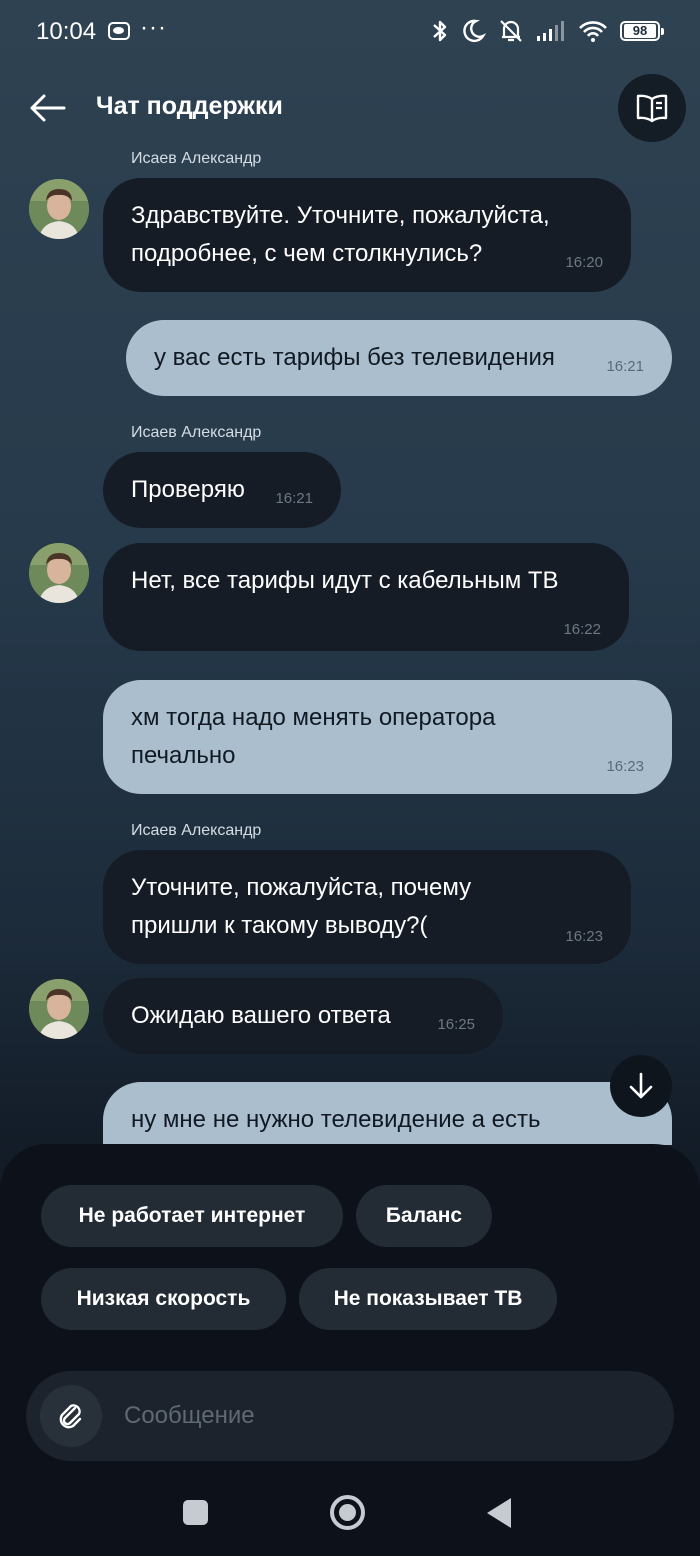 This screenshot has height=1556, width=700. What do you see at coordinates (456, 1024) in the screenshot?
I see `message-time: 16:25` at bounding box center [456, 1024].